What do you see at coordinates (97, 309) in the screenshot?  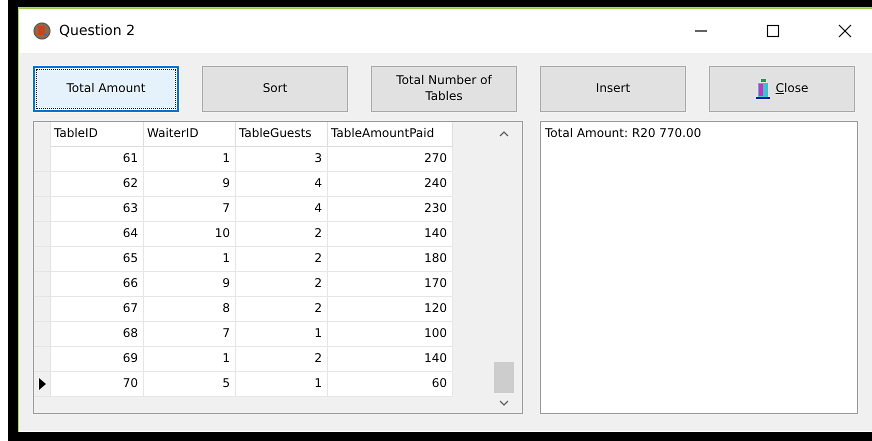 I see `table-cell: 67` at bounding box center [97, 309].